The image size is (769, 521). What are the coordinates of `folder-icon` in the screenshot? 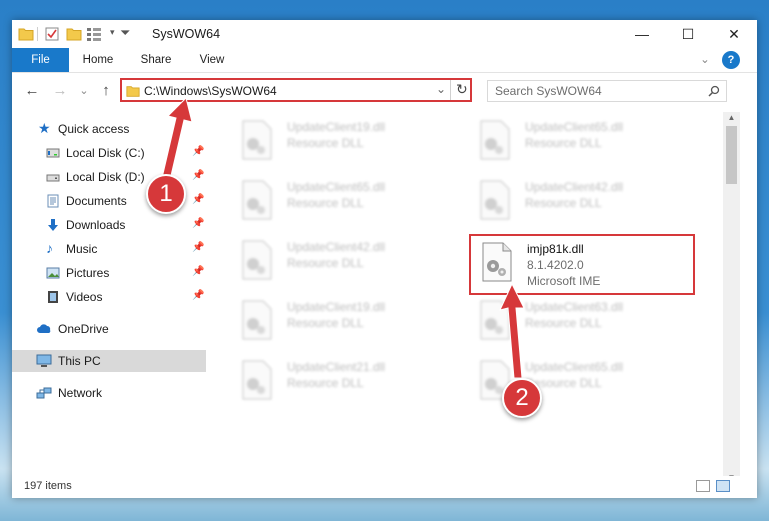 It's located at (26, 34).